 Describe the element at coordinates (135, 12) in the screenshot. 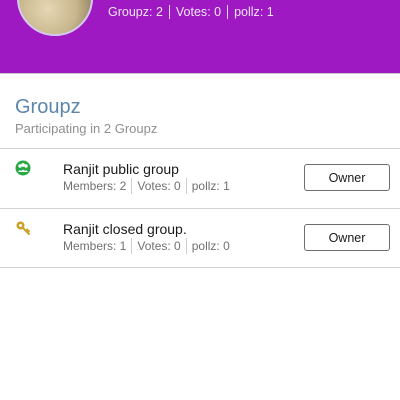

I see `groupz-stat: Groupz: 2` at that location.